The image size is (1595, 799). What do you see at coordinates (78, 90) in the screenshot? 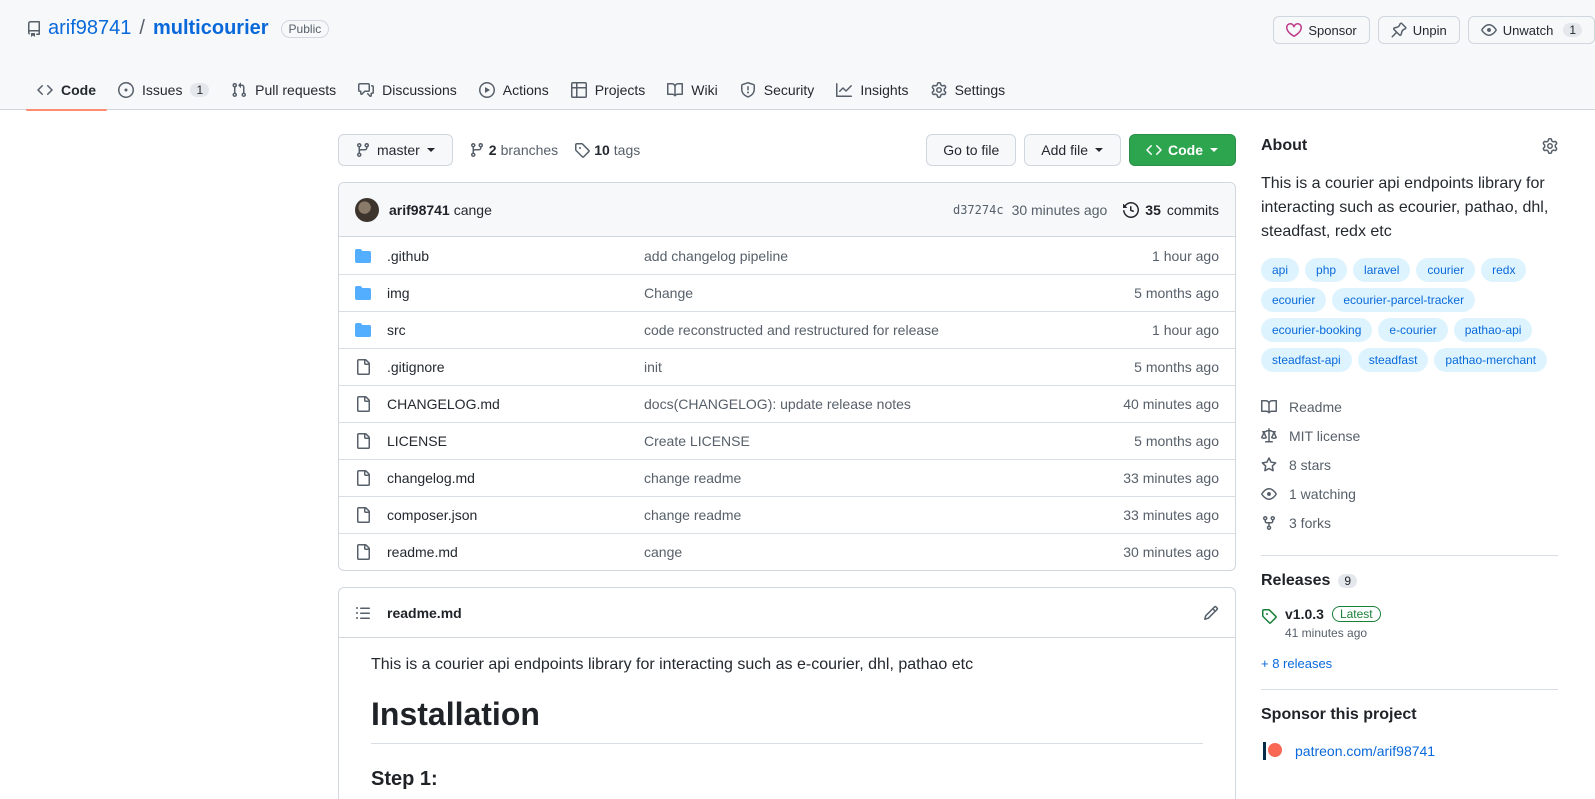
I see `tab-label: Code` at bounding box center [78, 90].